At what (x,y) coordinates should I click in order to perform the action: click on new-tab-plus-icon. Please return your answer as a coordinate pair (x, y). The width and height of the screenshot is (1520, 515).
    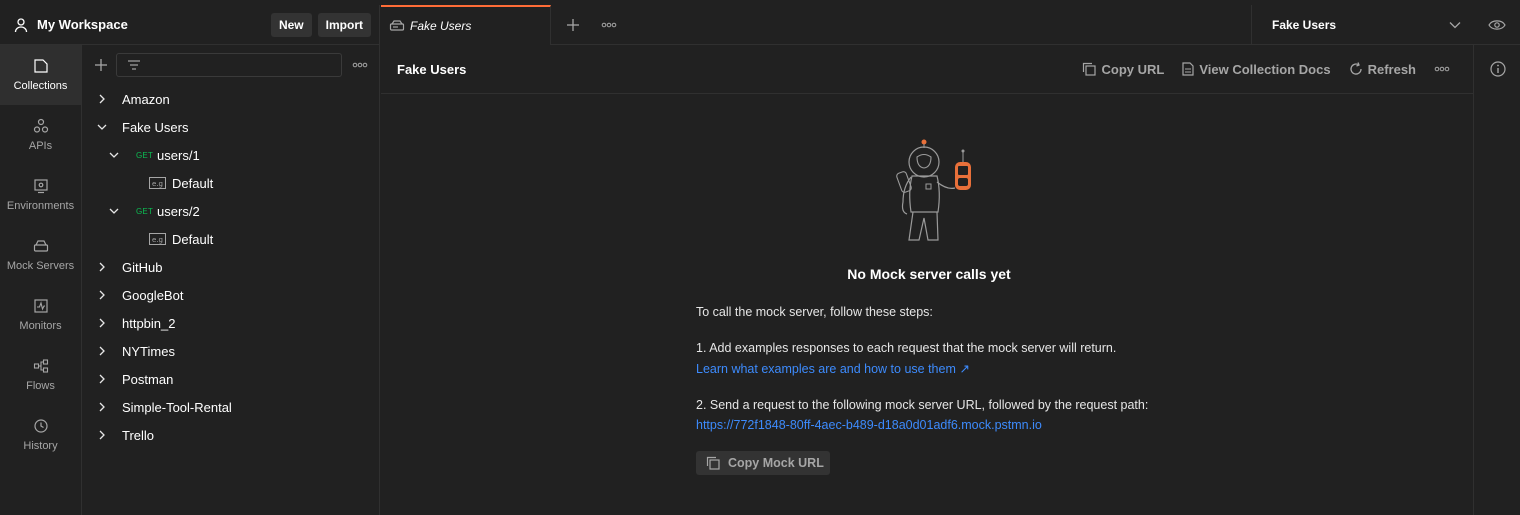
    Looking at the image, I should click on (573, 25).